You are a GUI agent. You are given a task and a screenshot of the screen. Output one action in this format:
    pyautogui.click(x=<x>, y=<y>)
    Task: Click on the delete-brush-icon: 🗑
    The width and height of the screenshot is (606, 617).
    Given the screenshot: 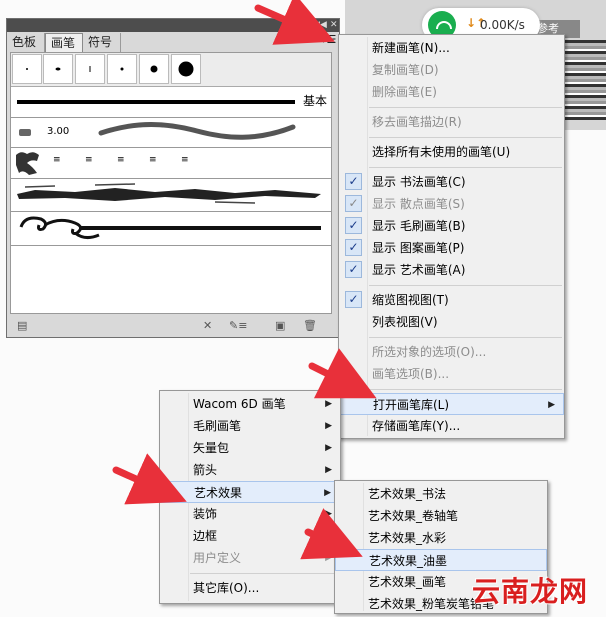 What is the action you would take?
    pyautogui.click(x=310, y=325)
    